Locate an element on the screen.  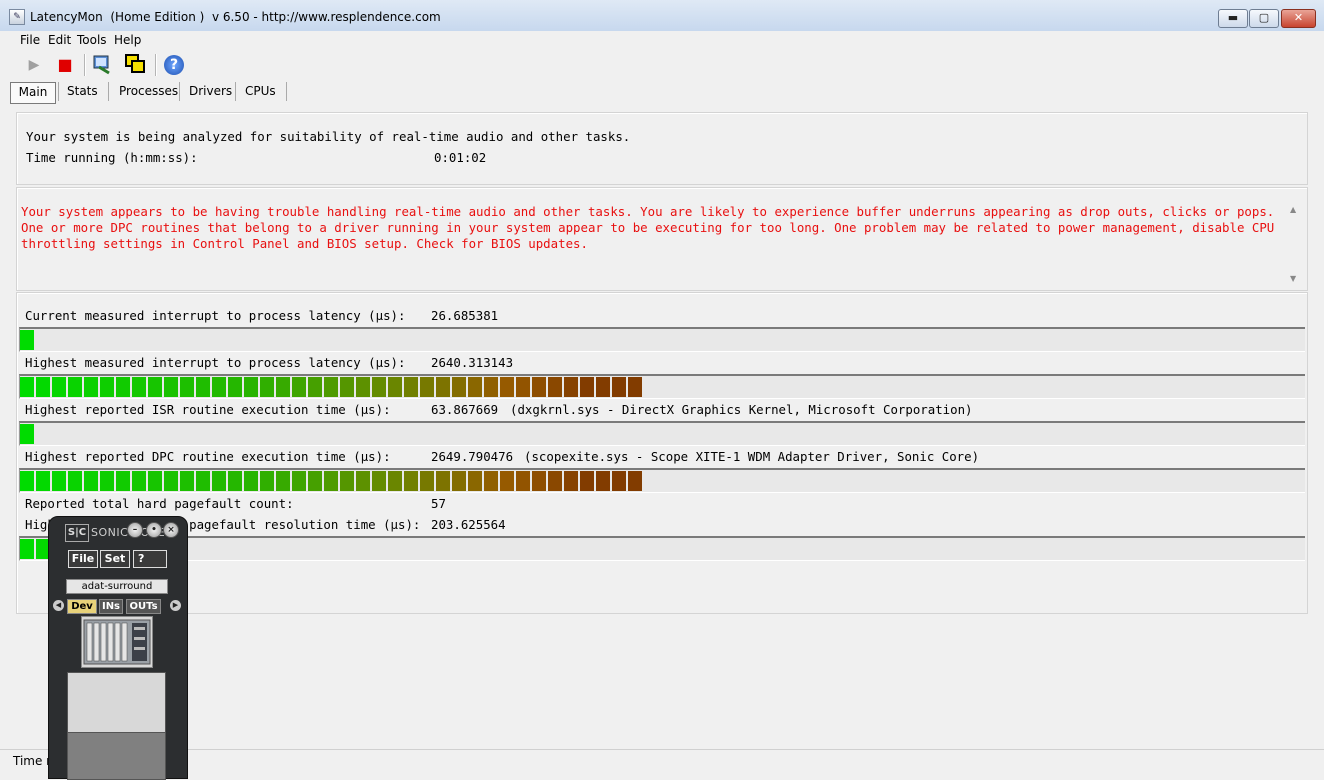
mixer-icon is located at coordinates (117, 642).